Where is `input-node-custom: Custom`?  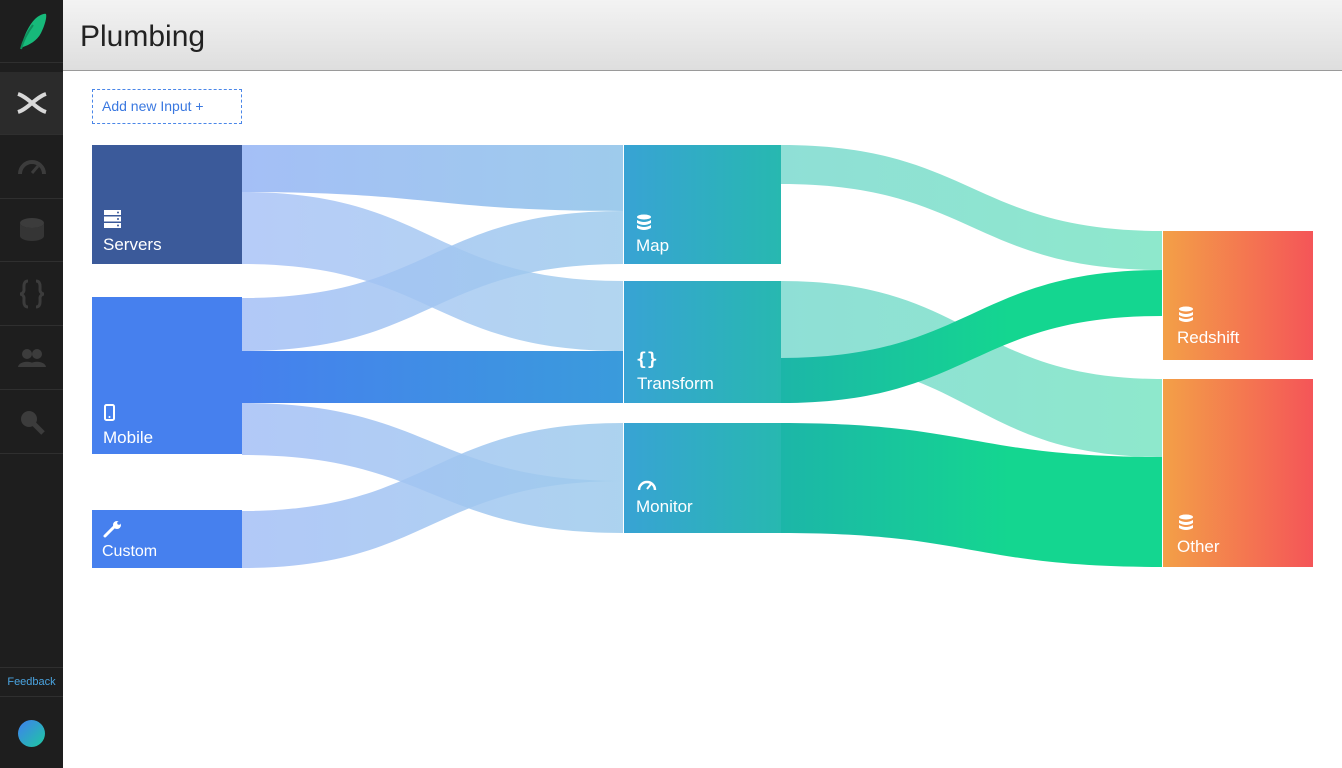
input-node-custom: Custom is located at coordinates (167, 539).